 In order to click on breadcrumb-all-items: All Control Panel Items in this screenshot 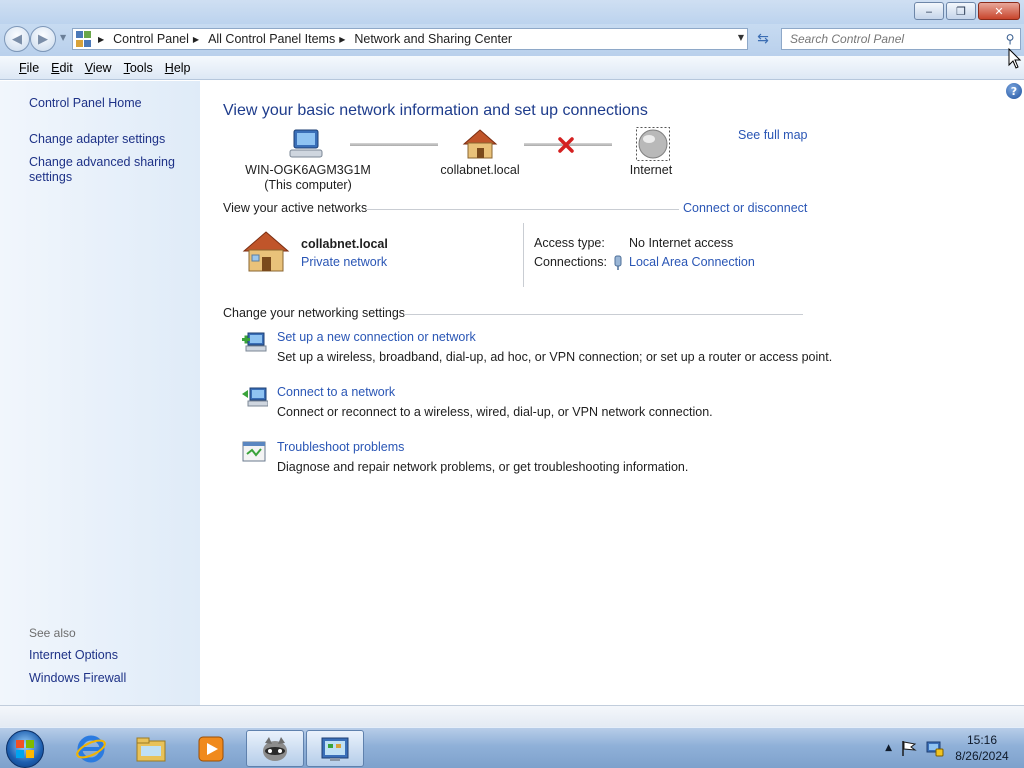, I will do `click(271, 39)`.